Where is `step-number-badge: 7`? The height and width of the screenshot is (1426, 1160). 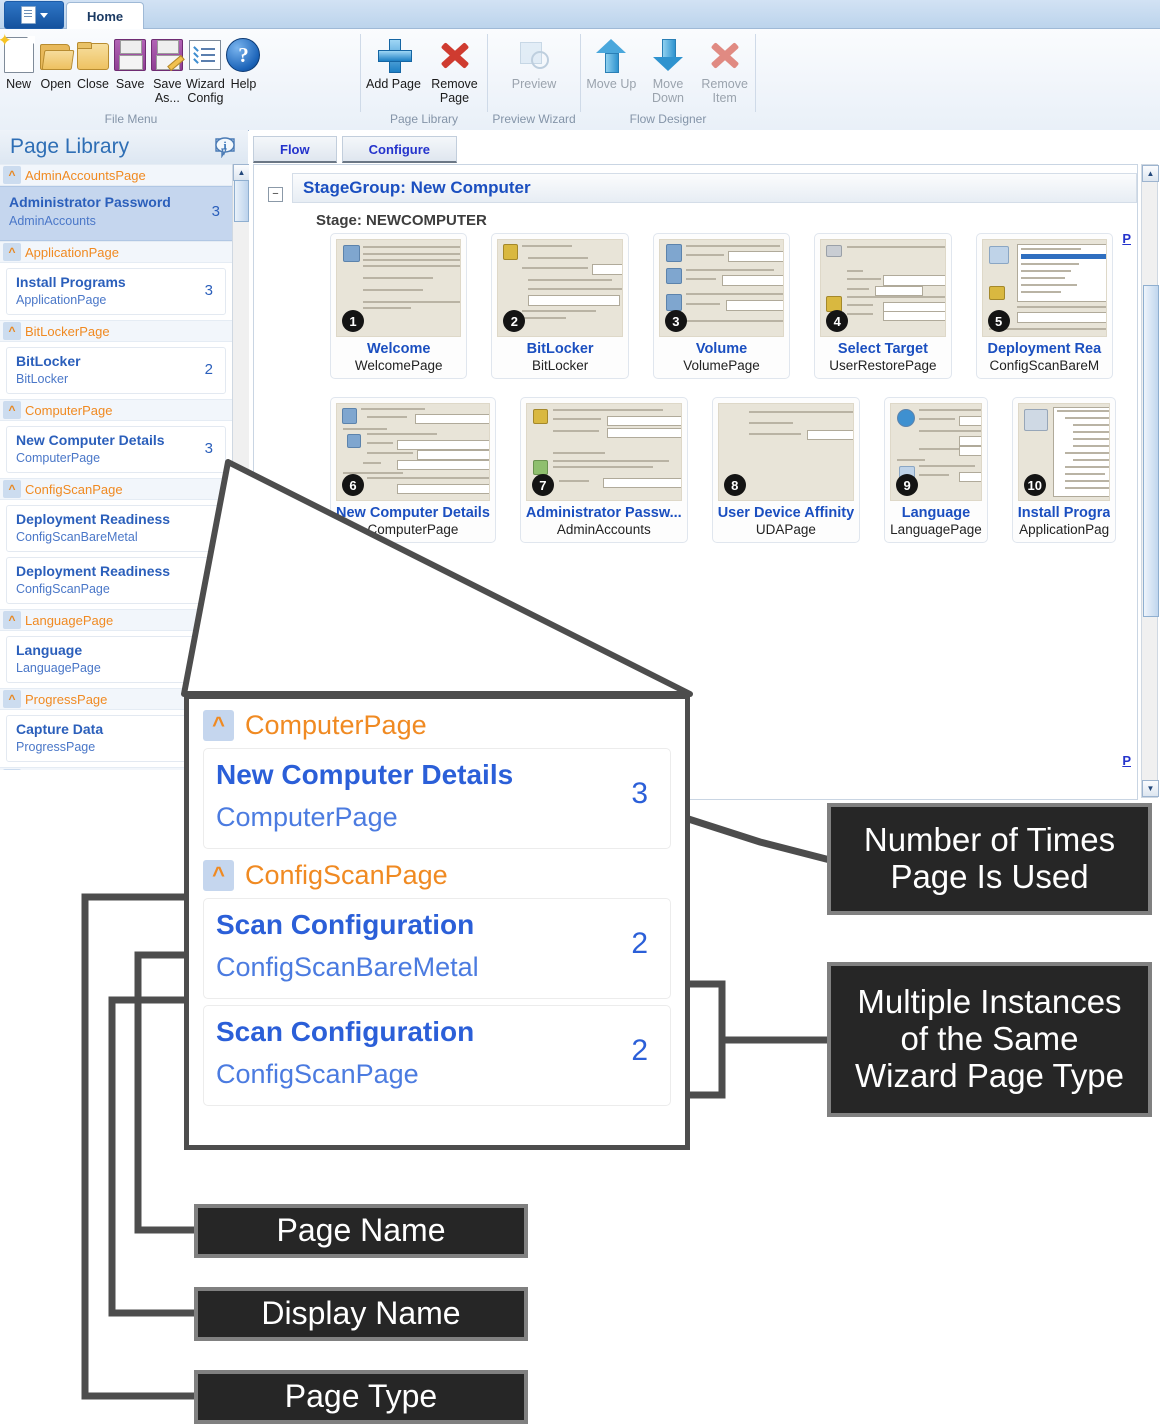
step-number-badge: 7 is located at coordinates (542, 485).